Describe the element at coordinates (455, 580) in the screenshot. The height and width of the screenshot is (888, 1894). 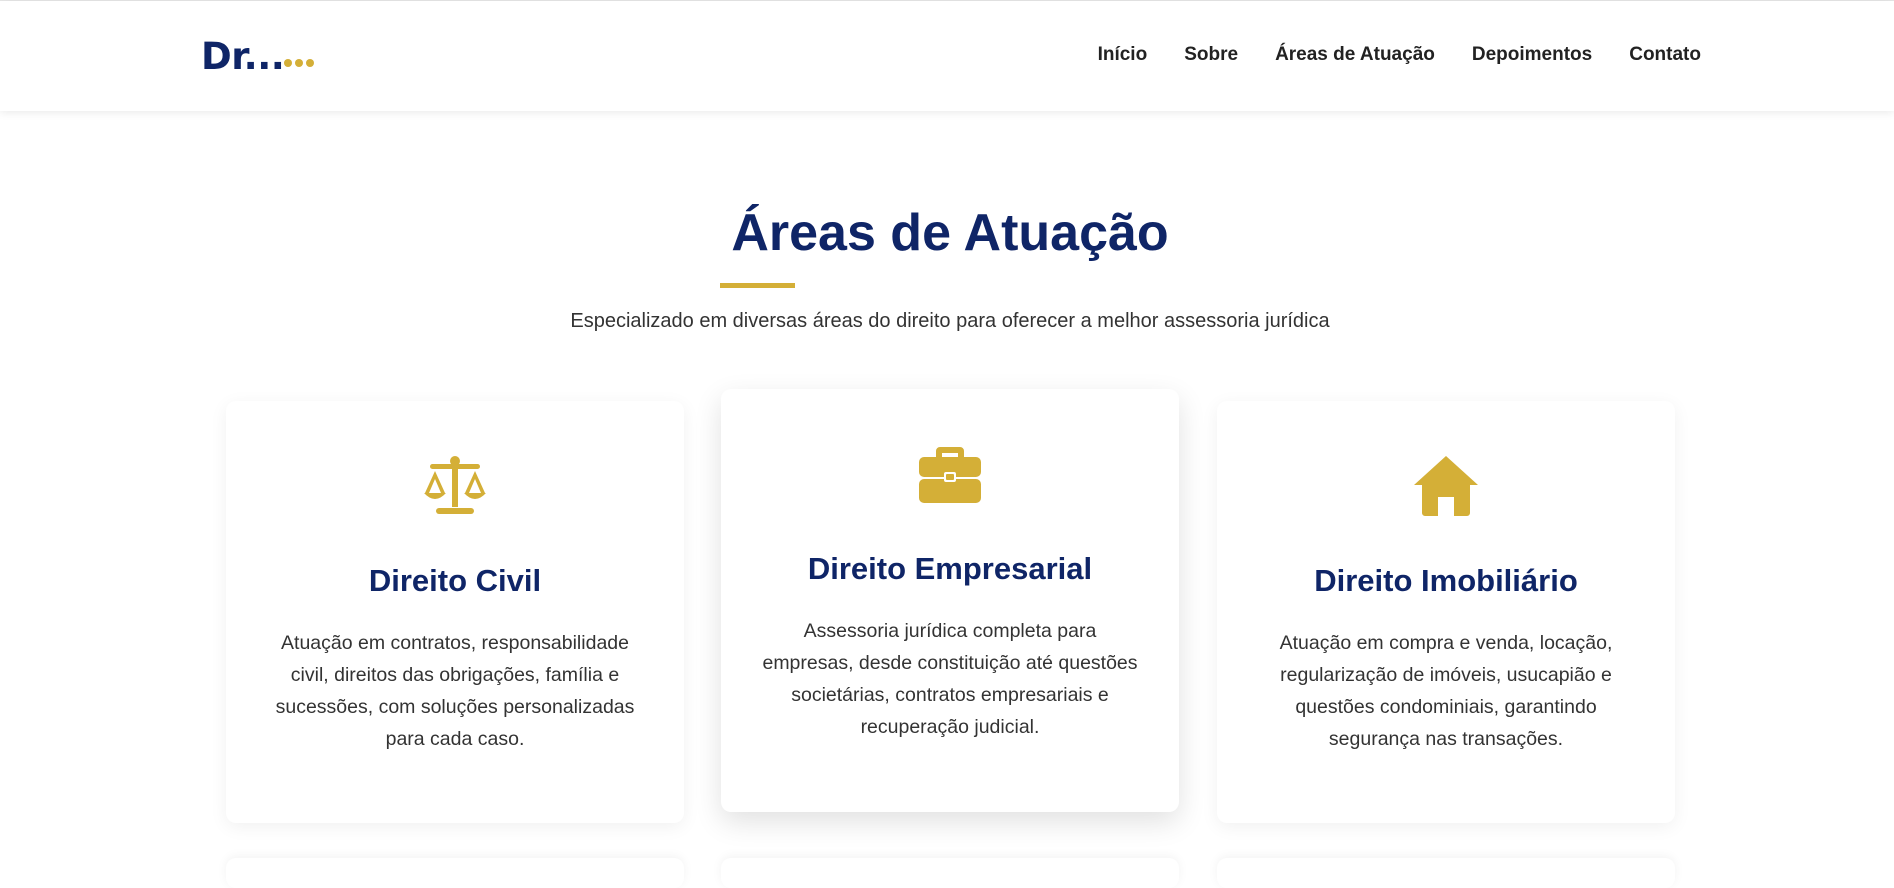
I see `card-title: Direito Civil` at that location.